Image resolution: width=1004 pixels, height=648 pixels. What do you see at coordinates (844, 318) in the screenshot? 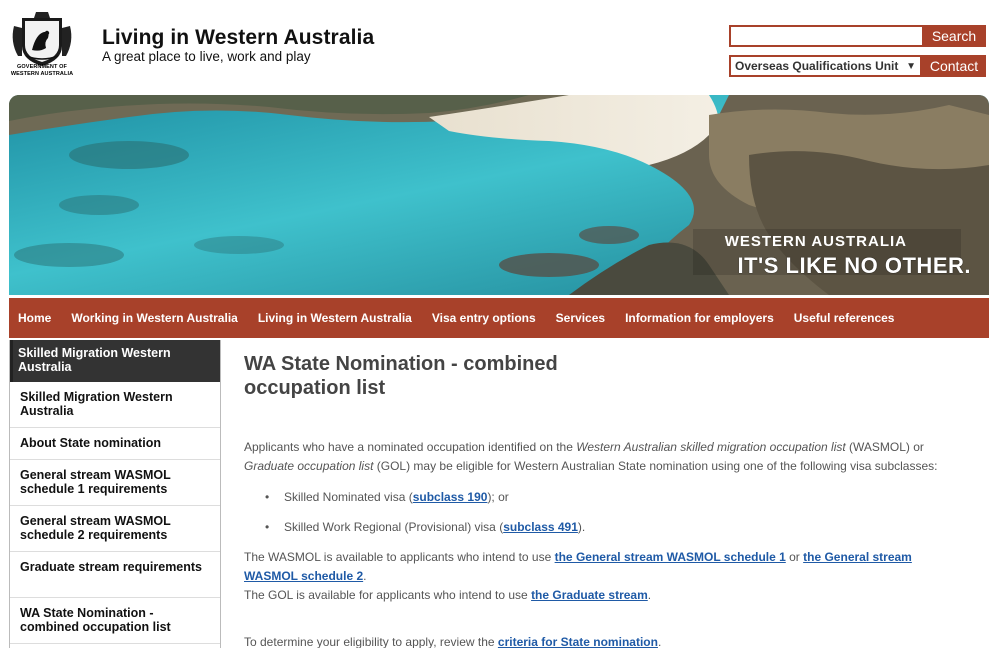
I see `nav-item-references: Useful references` at bounding box center [844, 318].